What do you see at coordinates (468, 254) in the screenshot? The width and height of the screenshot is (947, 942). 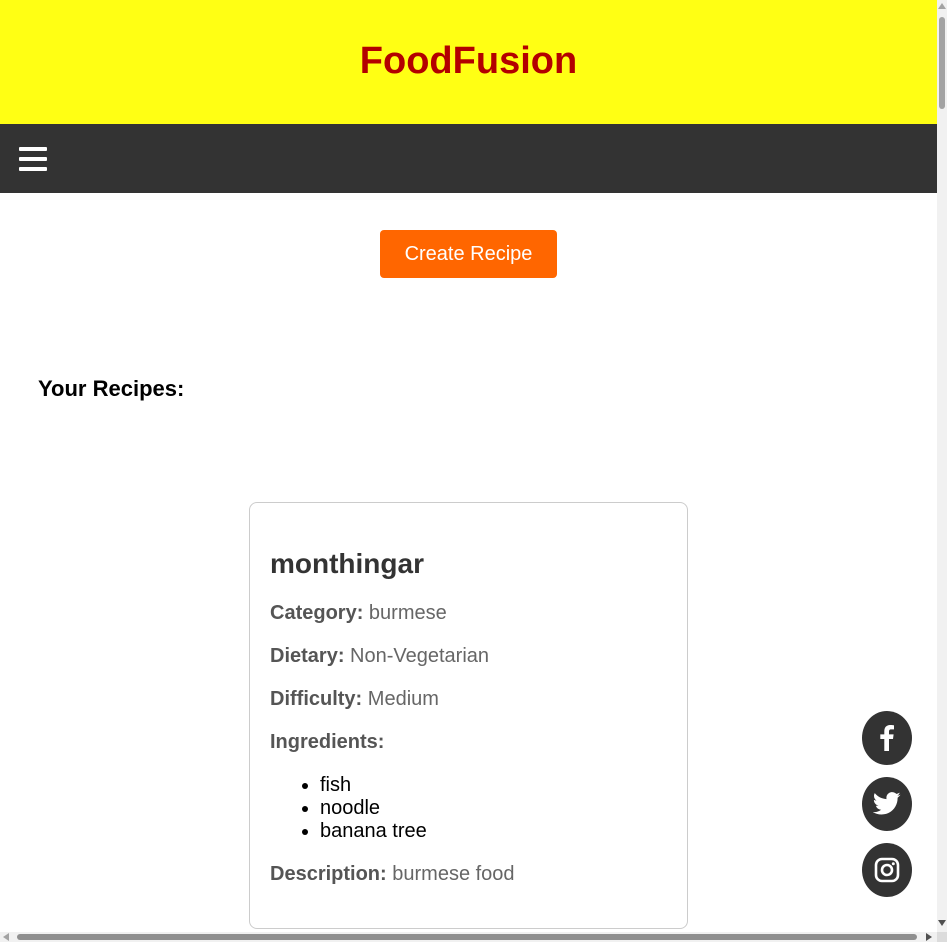 I see `create-recipe-button: Create Recipe` at bounding box center [468, 254].